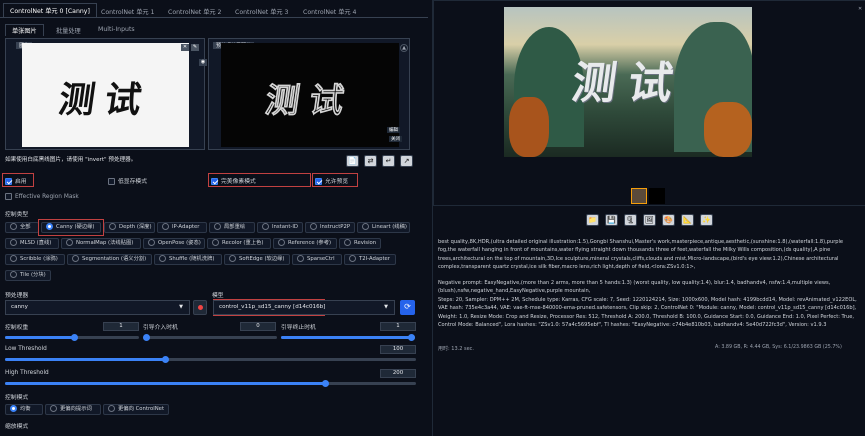 The height and width of the screenshot is (436, 865). What do you see at coordinates (195, 47) in the screenshot?
I see `pencil-icon: ✎` at bounding box center [195, 47].